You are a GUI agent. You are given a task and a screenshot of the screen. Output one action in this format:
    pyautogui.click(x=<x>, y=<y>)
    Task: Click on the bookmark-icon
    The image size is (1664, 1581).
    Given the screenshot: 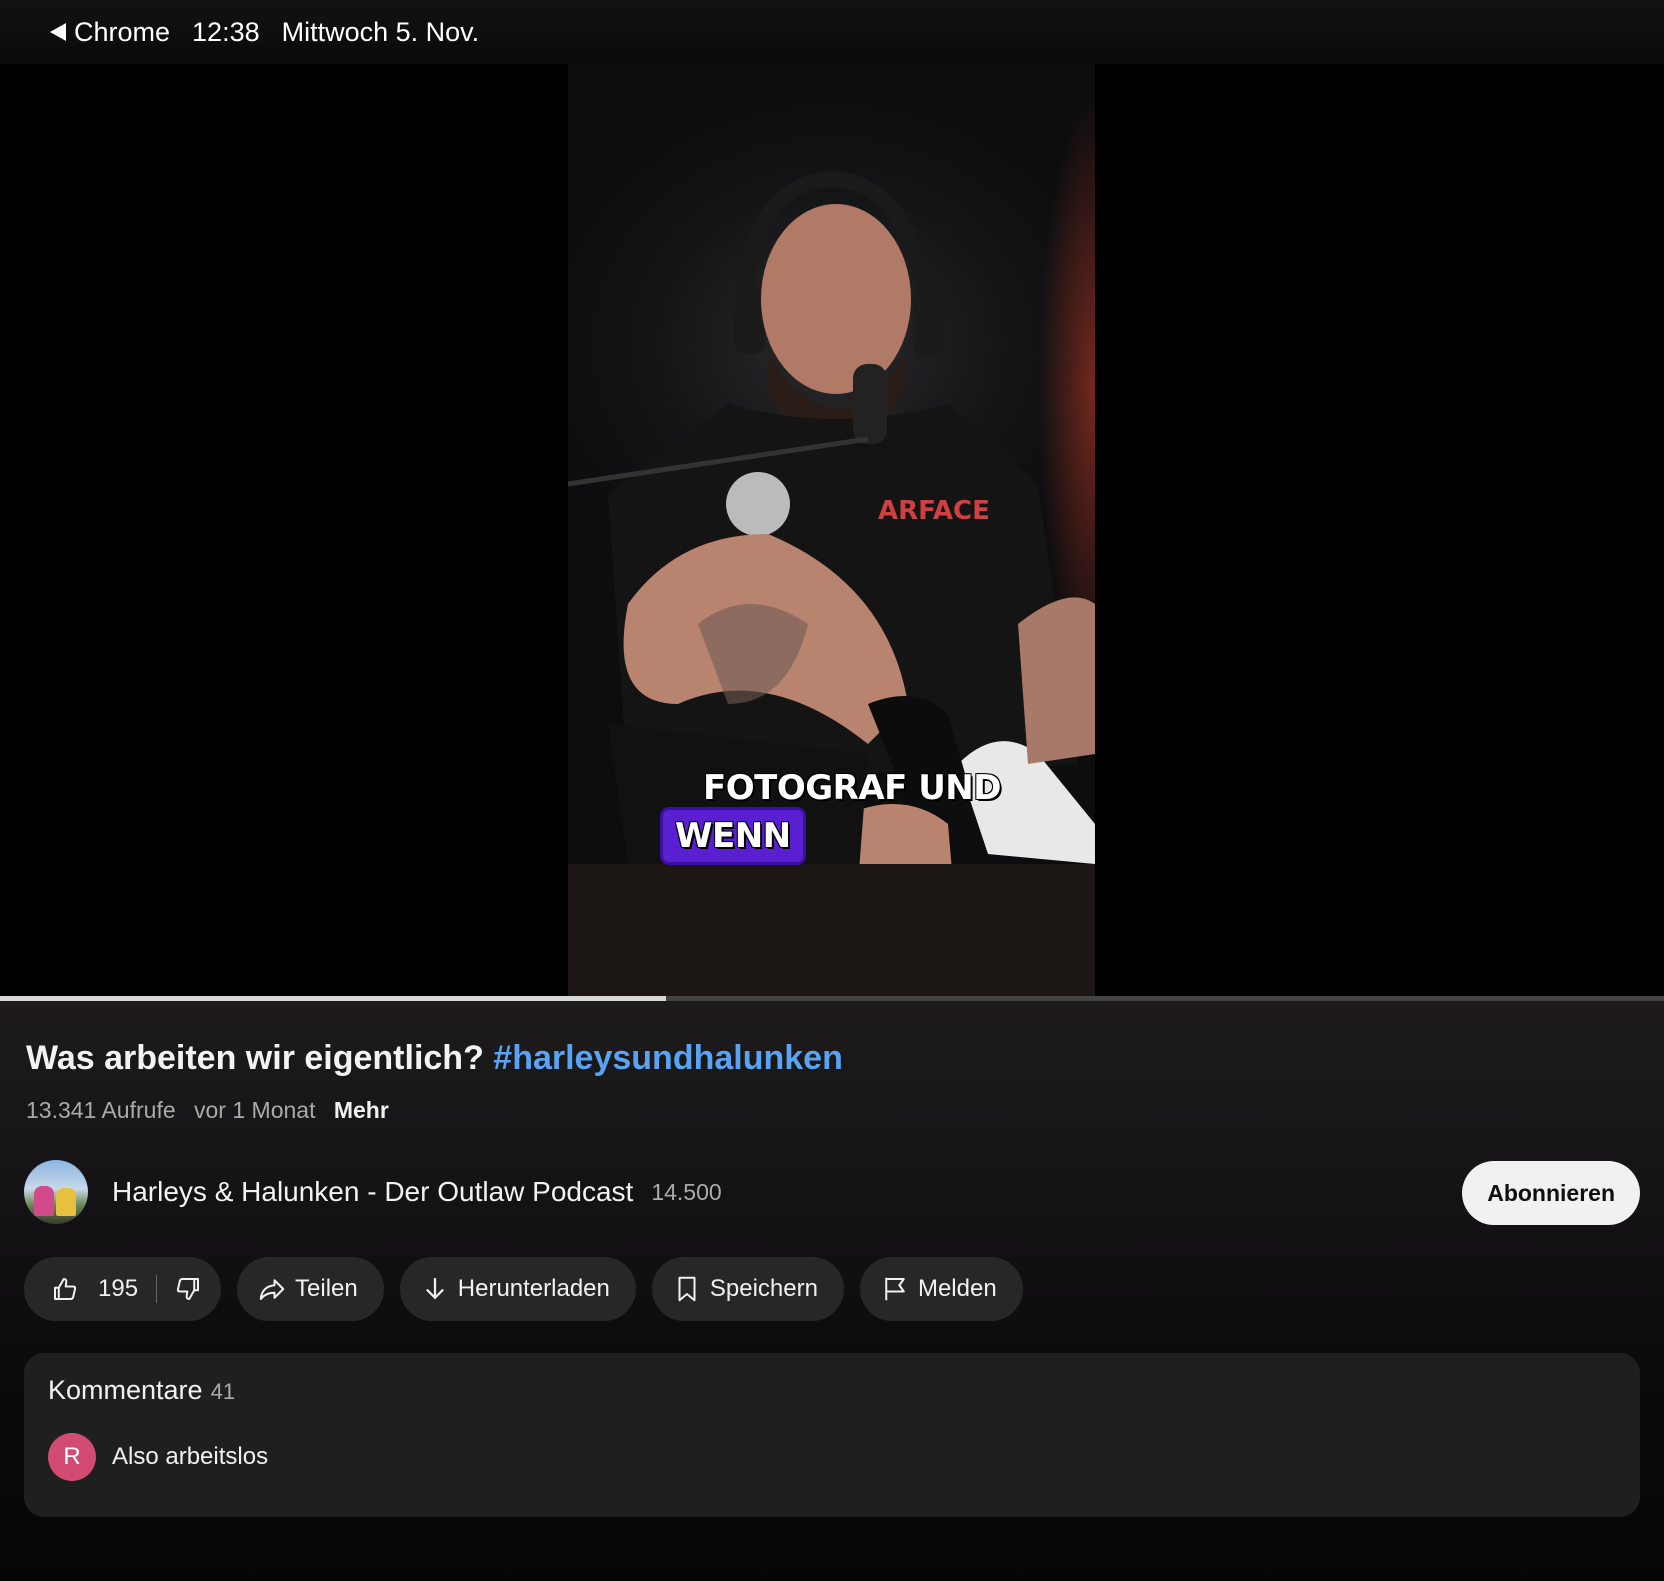 What is the action you would take?
    pyautogui.click(x=687, y=1289)
    